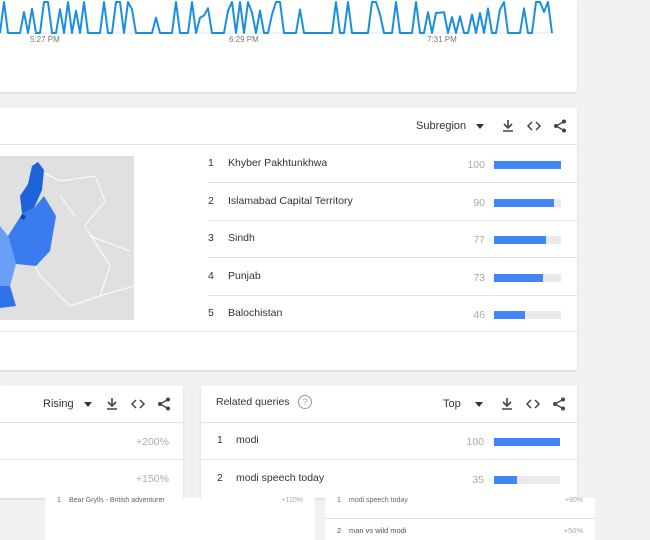 The width and height of the screenshot is (650, 540). Describe the element at coordinates (378, 500) in the screenshot. I see `bg-right-1-name: modi speech today` at that location.